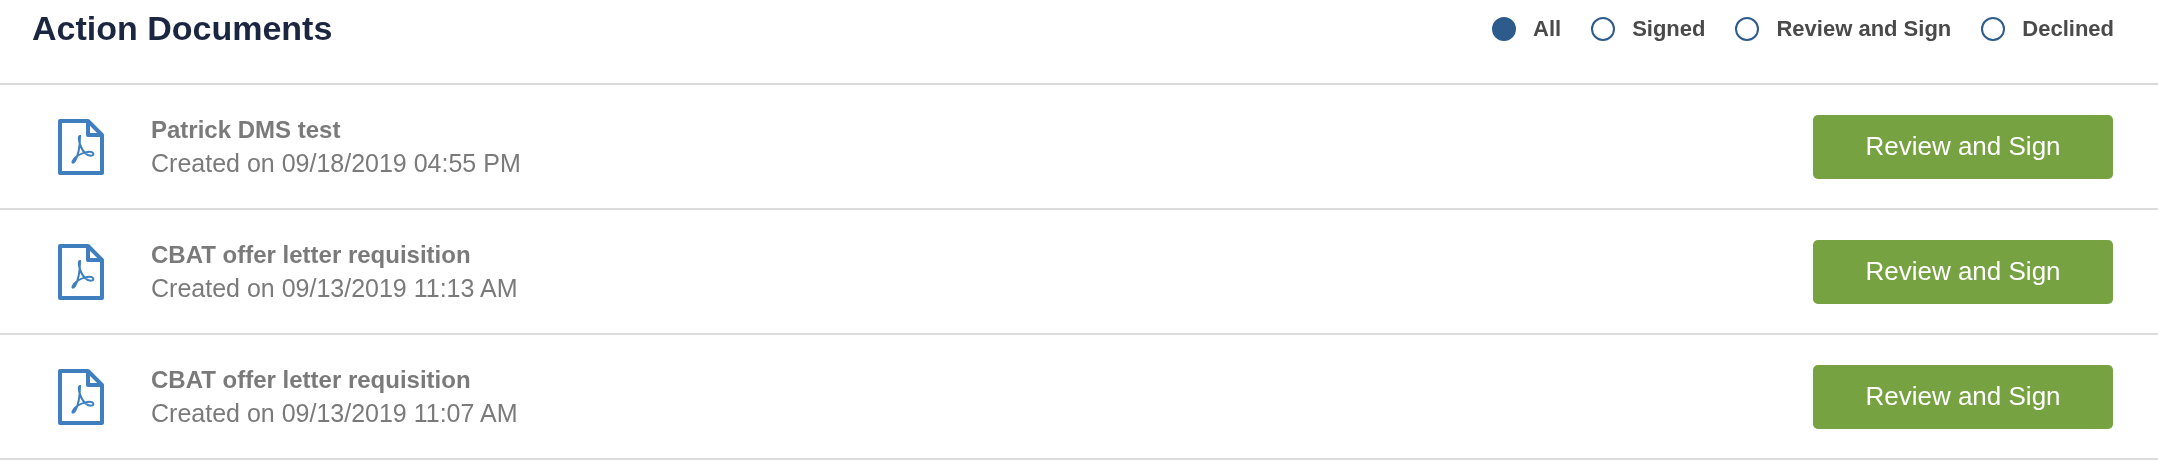 This screenshot has width=2158, height=476. What do you see at coordinates (335, 288) in the screenshot?
I see `created-date: Created on 09/13/2019 11:13 AM` at bounding box center [335, 288].